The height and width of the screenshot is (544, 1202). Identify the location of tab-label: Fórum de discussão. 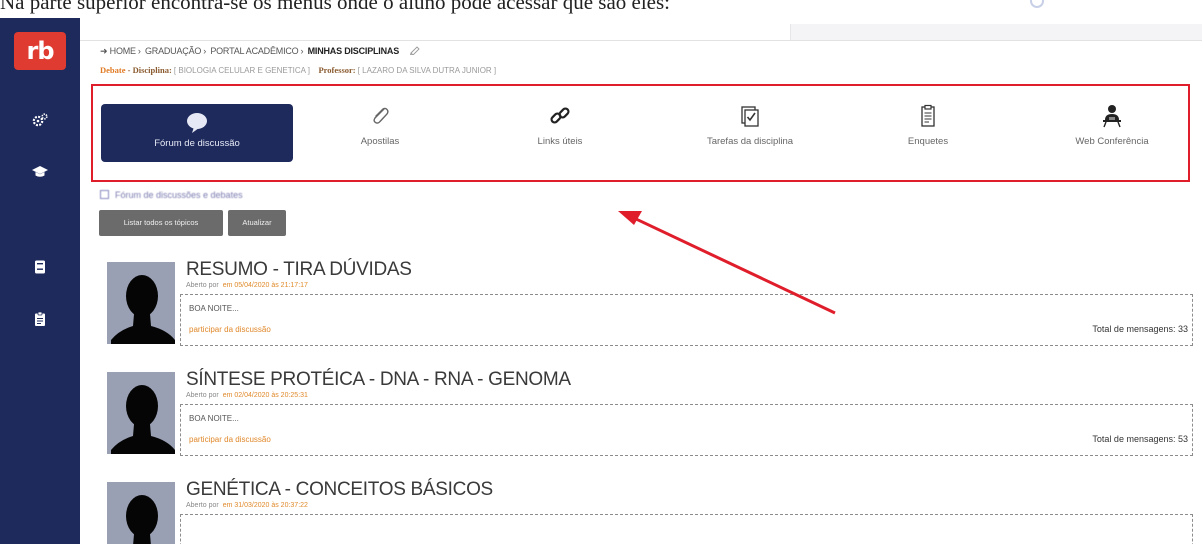
(197, 143).